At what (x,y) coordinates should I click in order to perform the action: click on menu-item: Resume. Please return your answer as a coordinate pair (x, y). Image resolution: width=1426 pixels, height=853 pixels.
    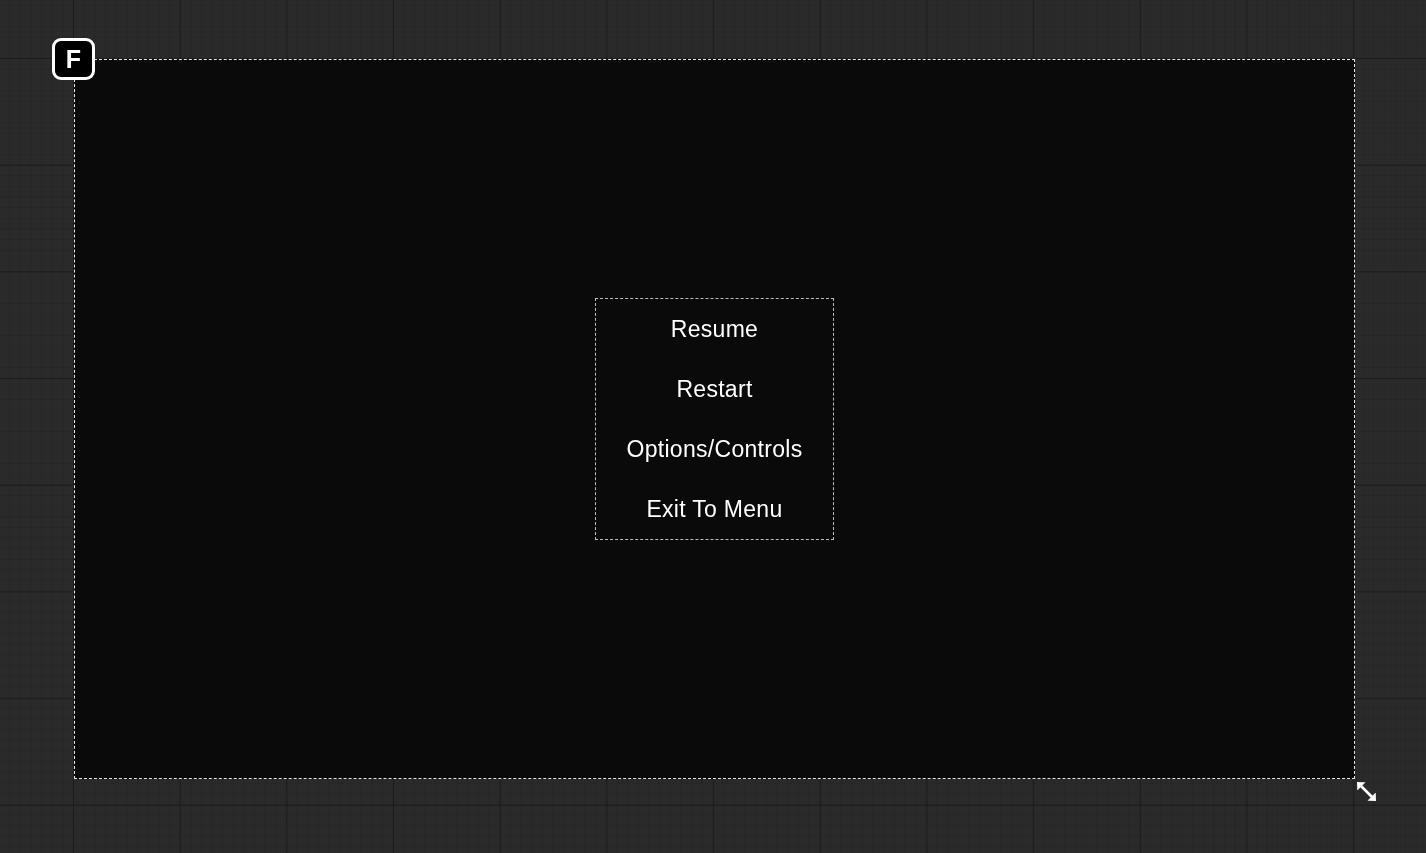
    Looking at the image, I should click on (714, 329).